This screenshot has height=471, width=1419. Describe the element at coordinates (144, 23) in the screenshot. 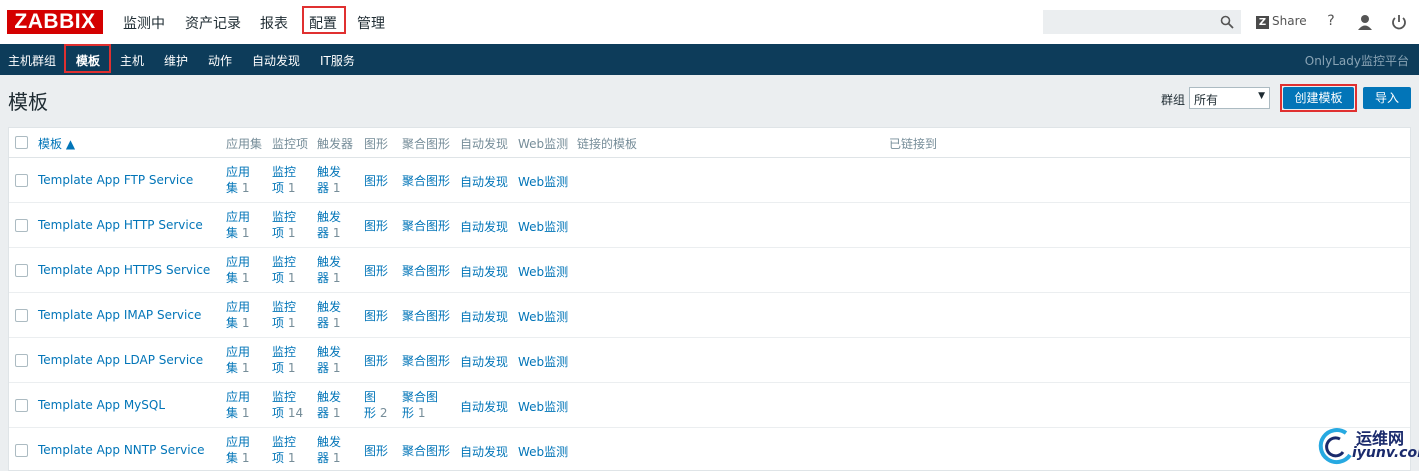

I see `menu-monitoring: 监测中` at that location.